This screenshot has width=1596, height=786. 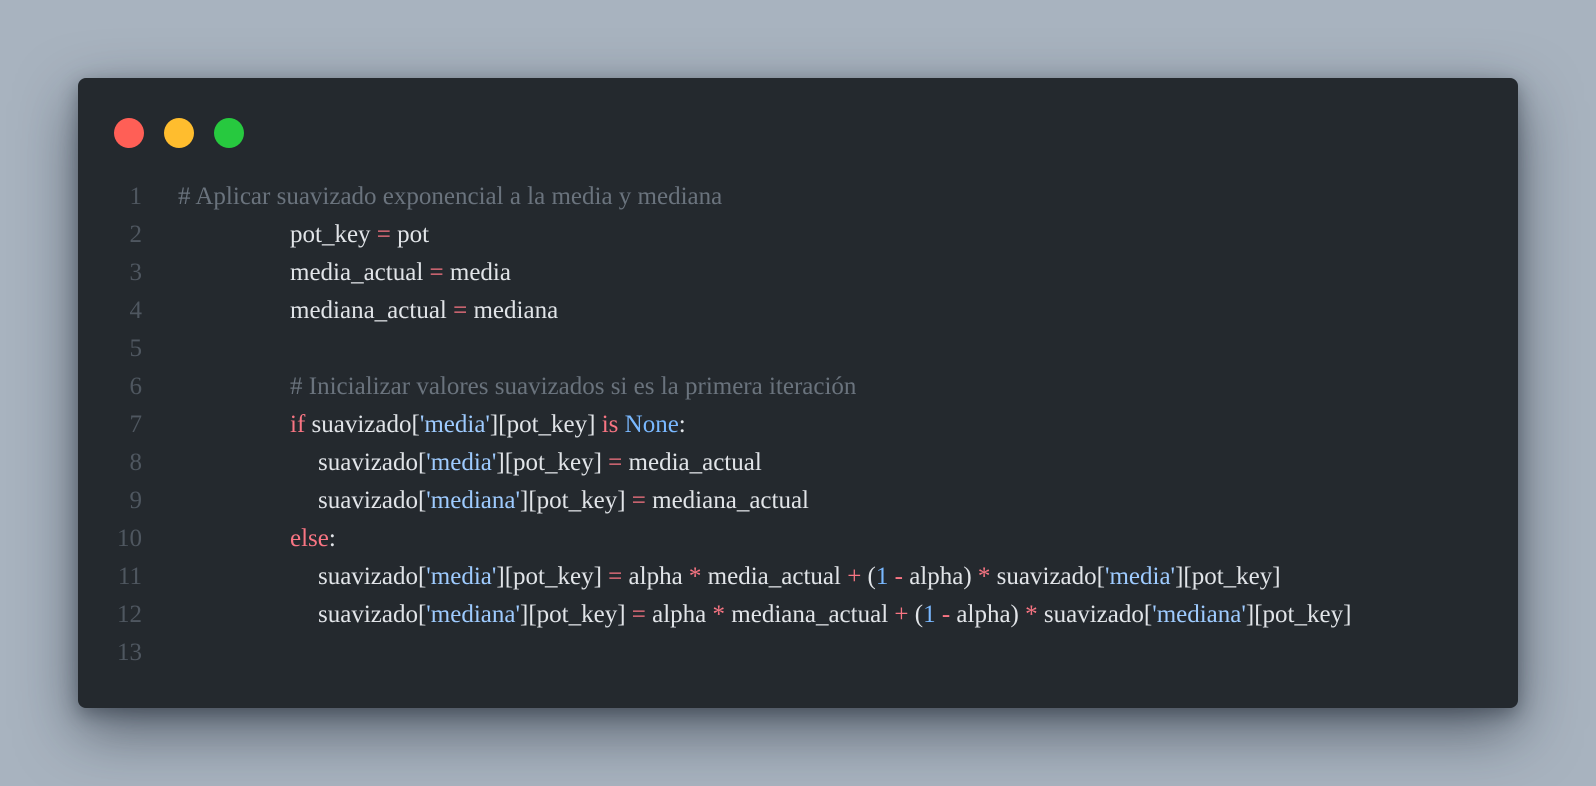 I want to click on code-text: mediana_actual = mediana, so click(x=424, y=311).